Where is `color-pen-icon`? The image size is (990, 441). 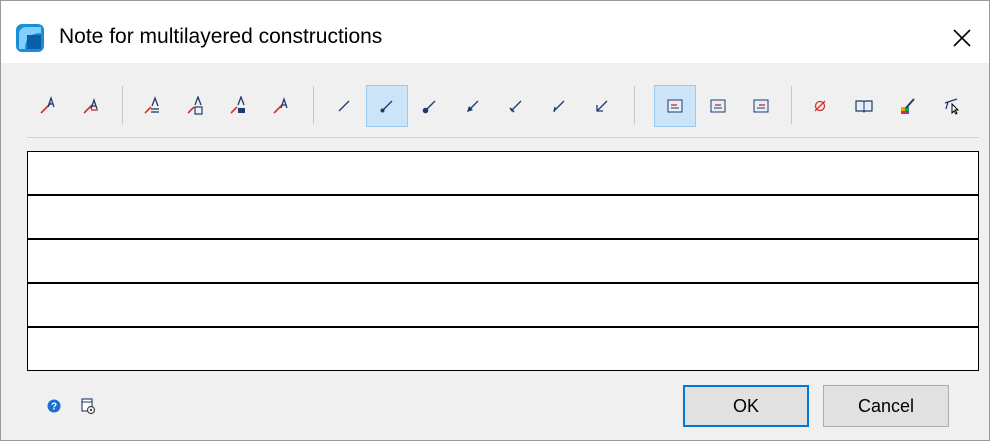 color-pen-icon is located at coordinates (908, 106).